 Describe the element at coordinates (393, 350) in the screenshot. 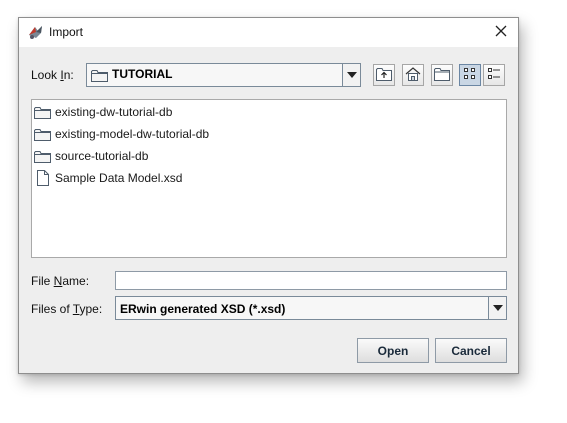

I see `open-button: Open` at that location.